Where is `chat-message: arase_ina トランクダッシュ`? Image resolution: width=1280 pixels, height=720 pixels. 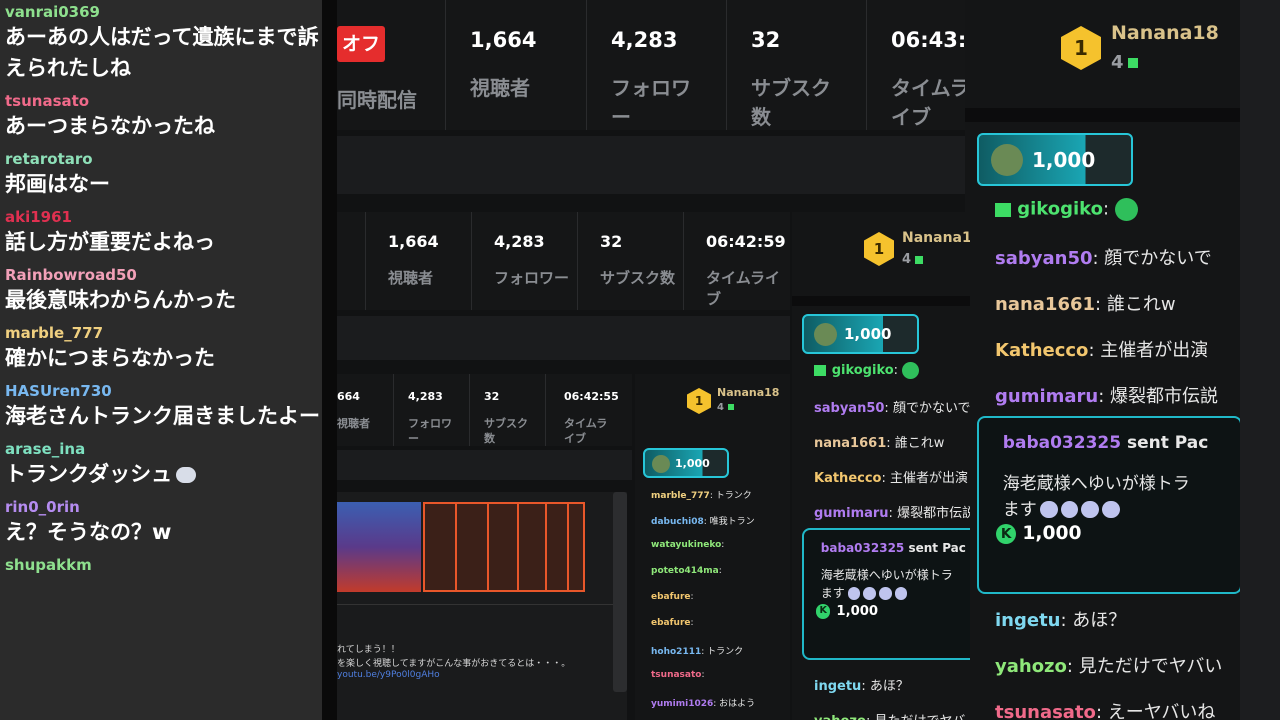 chat-message: arase_ina トランクダッシュ is located at coordinates (163, 463).